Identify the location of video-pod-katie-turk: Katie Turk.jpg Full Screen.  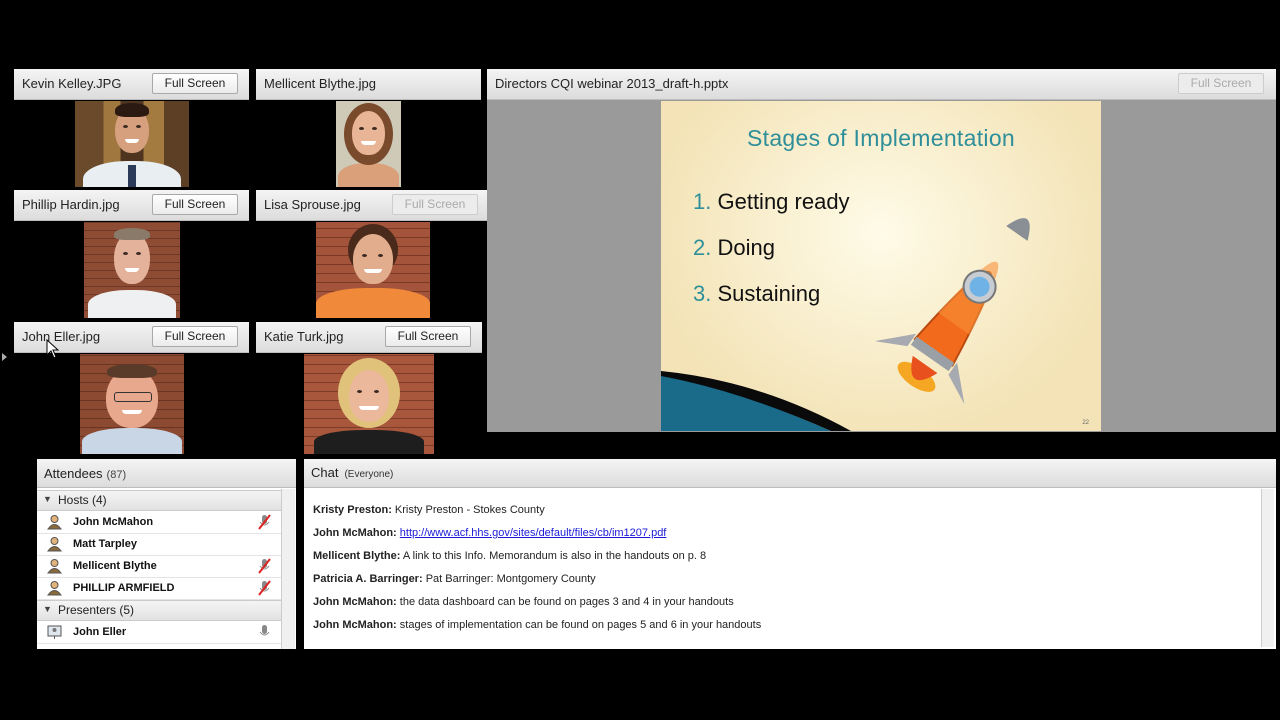
(369, 388).